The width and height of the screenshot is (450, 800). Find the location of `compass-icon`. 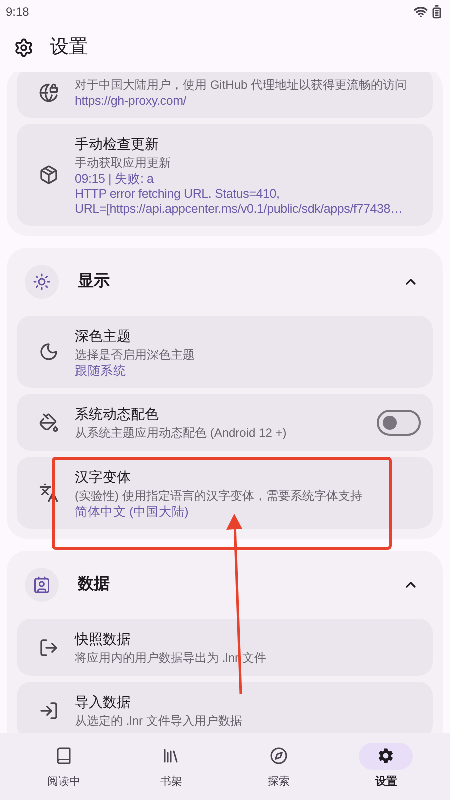

compass-icon is located at coordinates (279, 756).